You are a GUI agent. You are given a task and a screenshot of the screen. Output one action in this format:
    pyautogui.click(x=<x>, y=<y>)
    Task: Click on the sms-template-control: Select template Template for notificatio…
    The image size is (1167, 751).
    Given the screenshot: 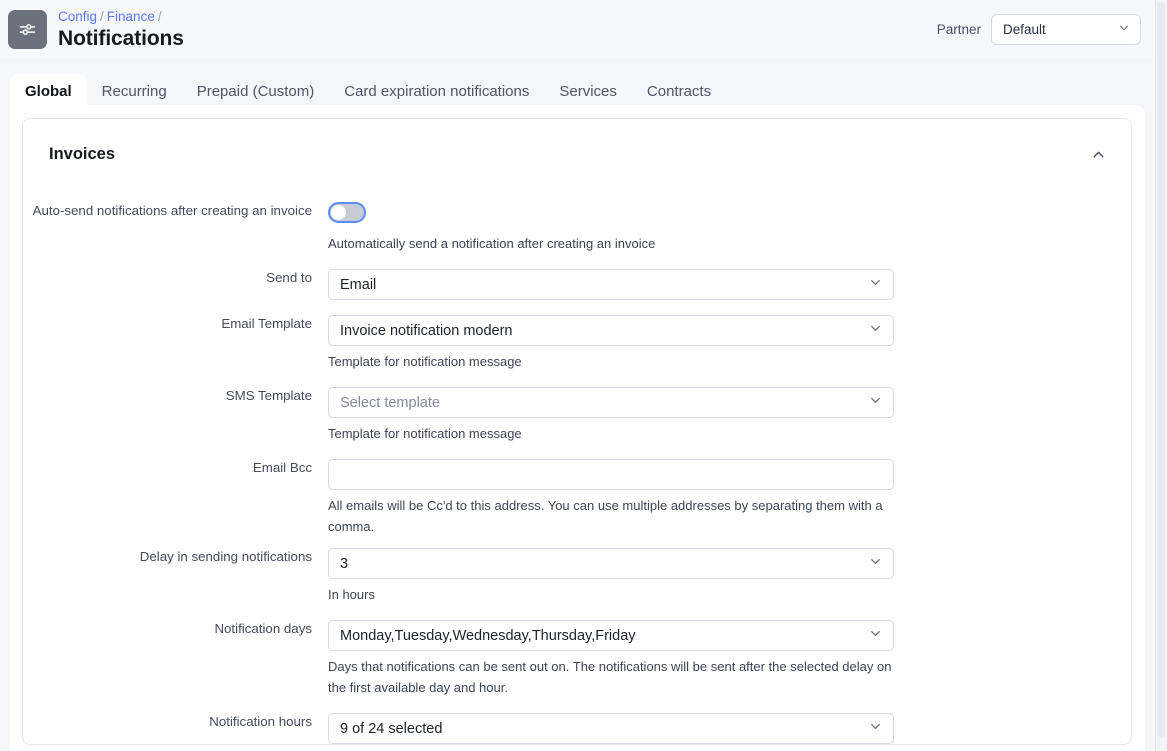 What is the action you would take?
    pyautogui.click(x=611, y=415)
    